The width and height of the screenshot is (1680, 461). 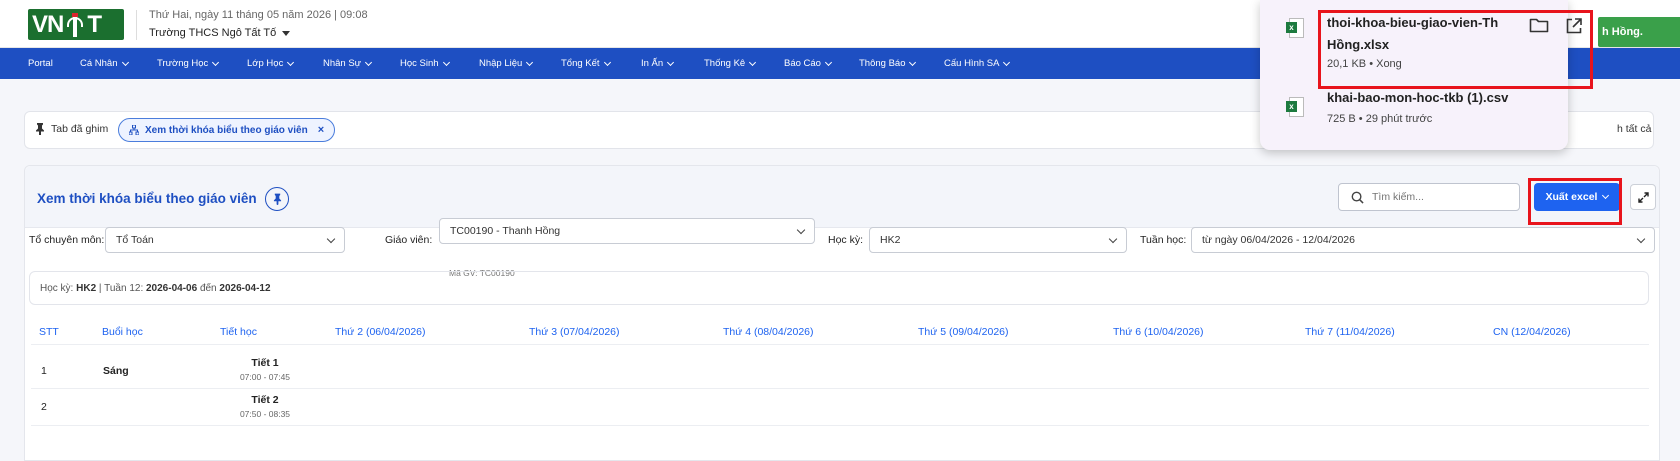 I want to click on pin-icon, so click(x=277, y=199).